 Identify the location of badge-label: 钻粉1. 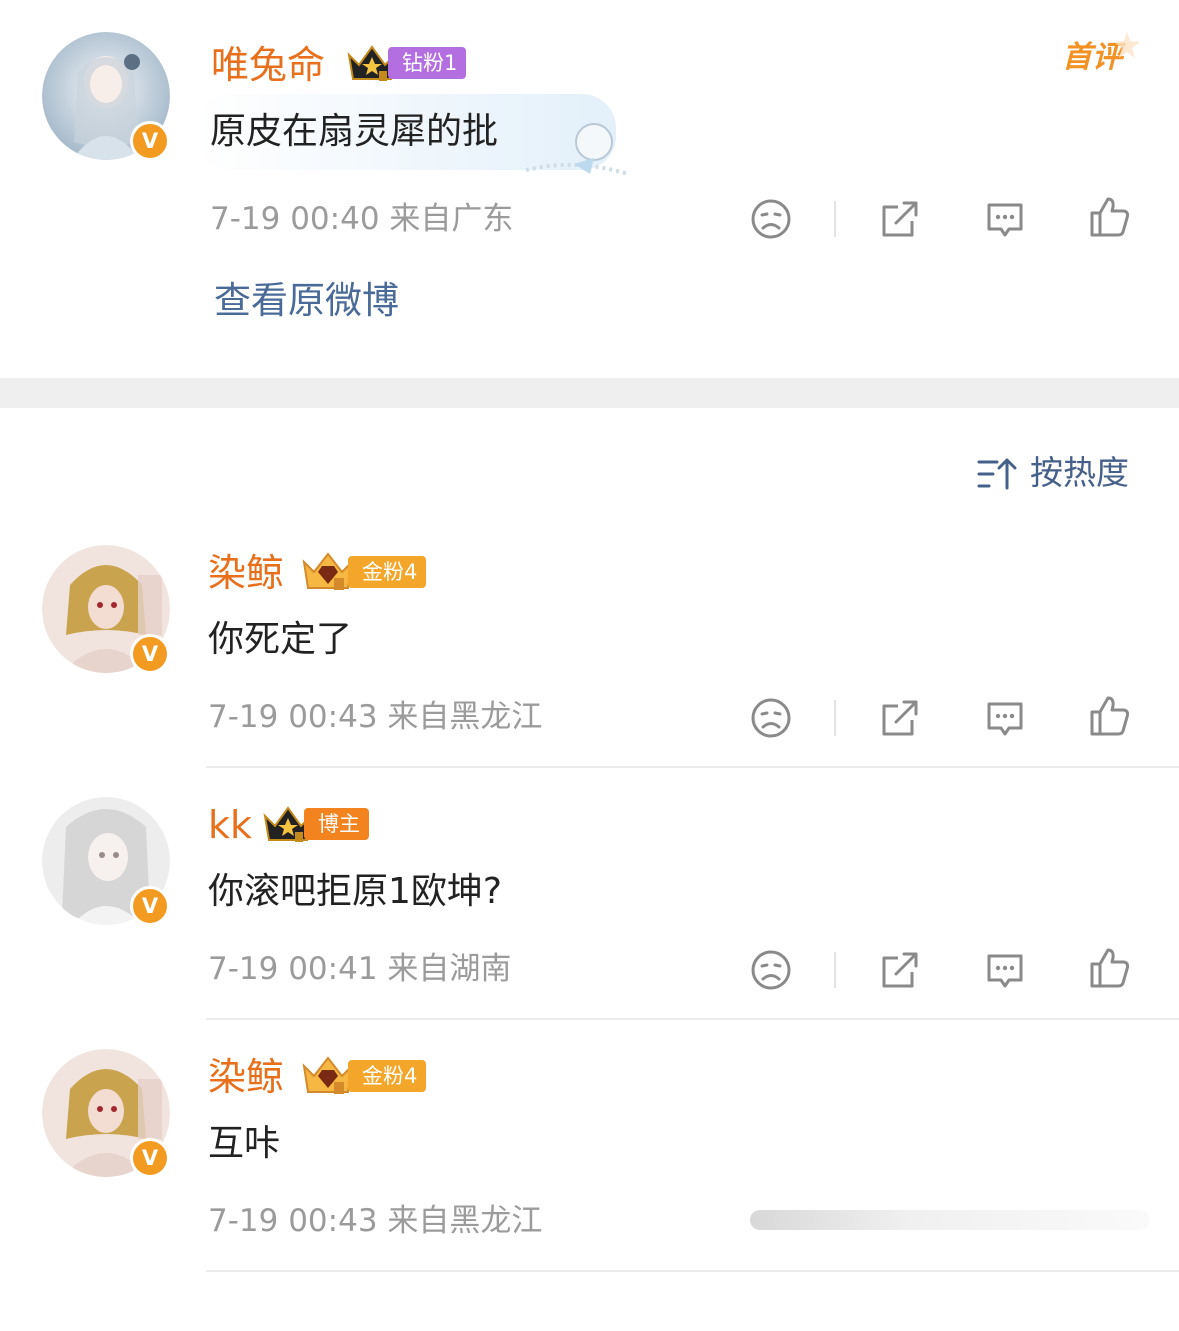
(427, 63).